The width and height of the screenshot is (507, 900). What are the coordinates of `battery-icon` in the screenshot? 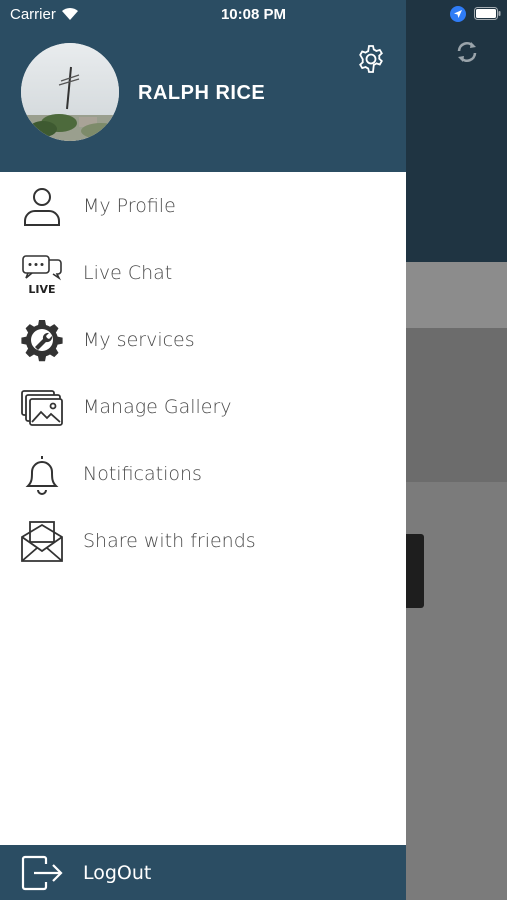 It's located at (487, 13).